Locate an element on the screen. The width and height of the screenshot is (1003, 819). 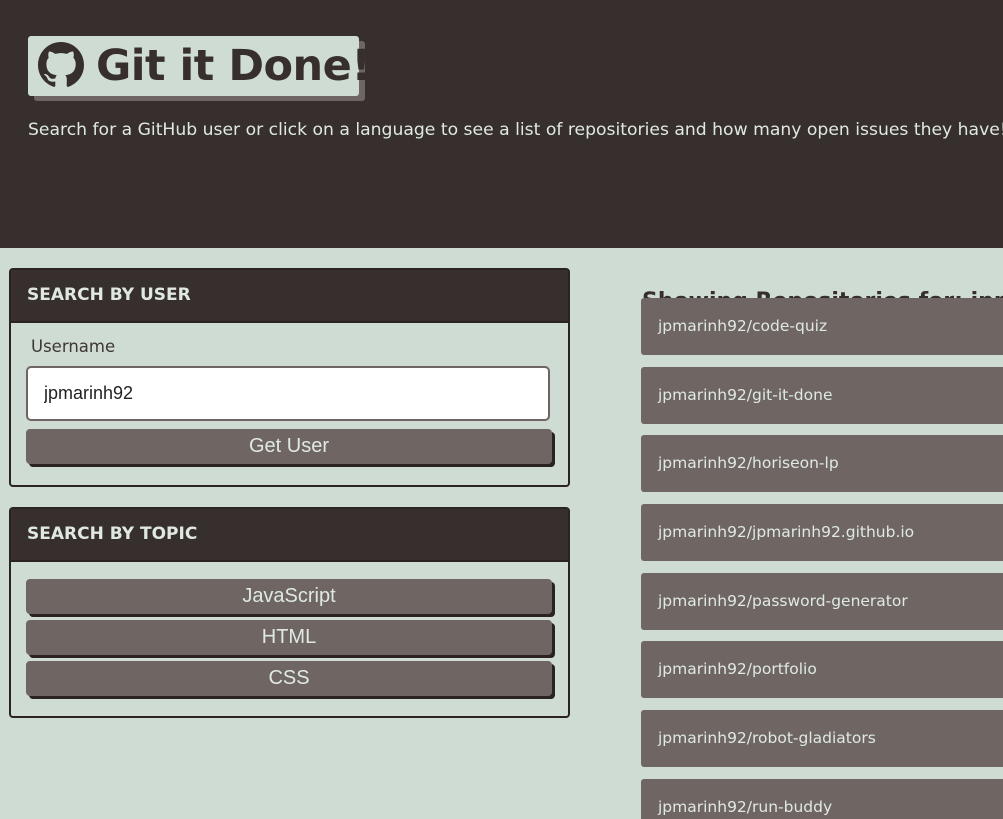
username-label: Username is located at coordinates (73, 346).